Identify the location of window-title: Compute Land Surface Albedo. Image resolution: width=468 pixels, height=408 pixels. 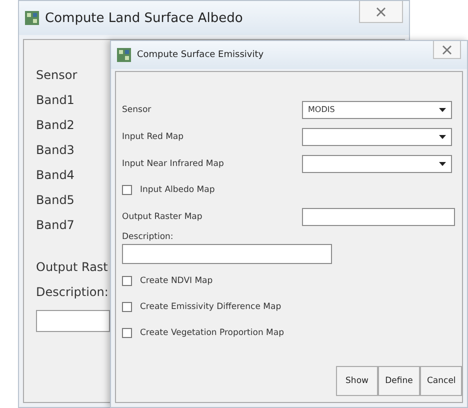
(144, 18).